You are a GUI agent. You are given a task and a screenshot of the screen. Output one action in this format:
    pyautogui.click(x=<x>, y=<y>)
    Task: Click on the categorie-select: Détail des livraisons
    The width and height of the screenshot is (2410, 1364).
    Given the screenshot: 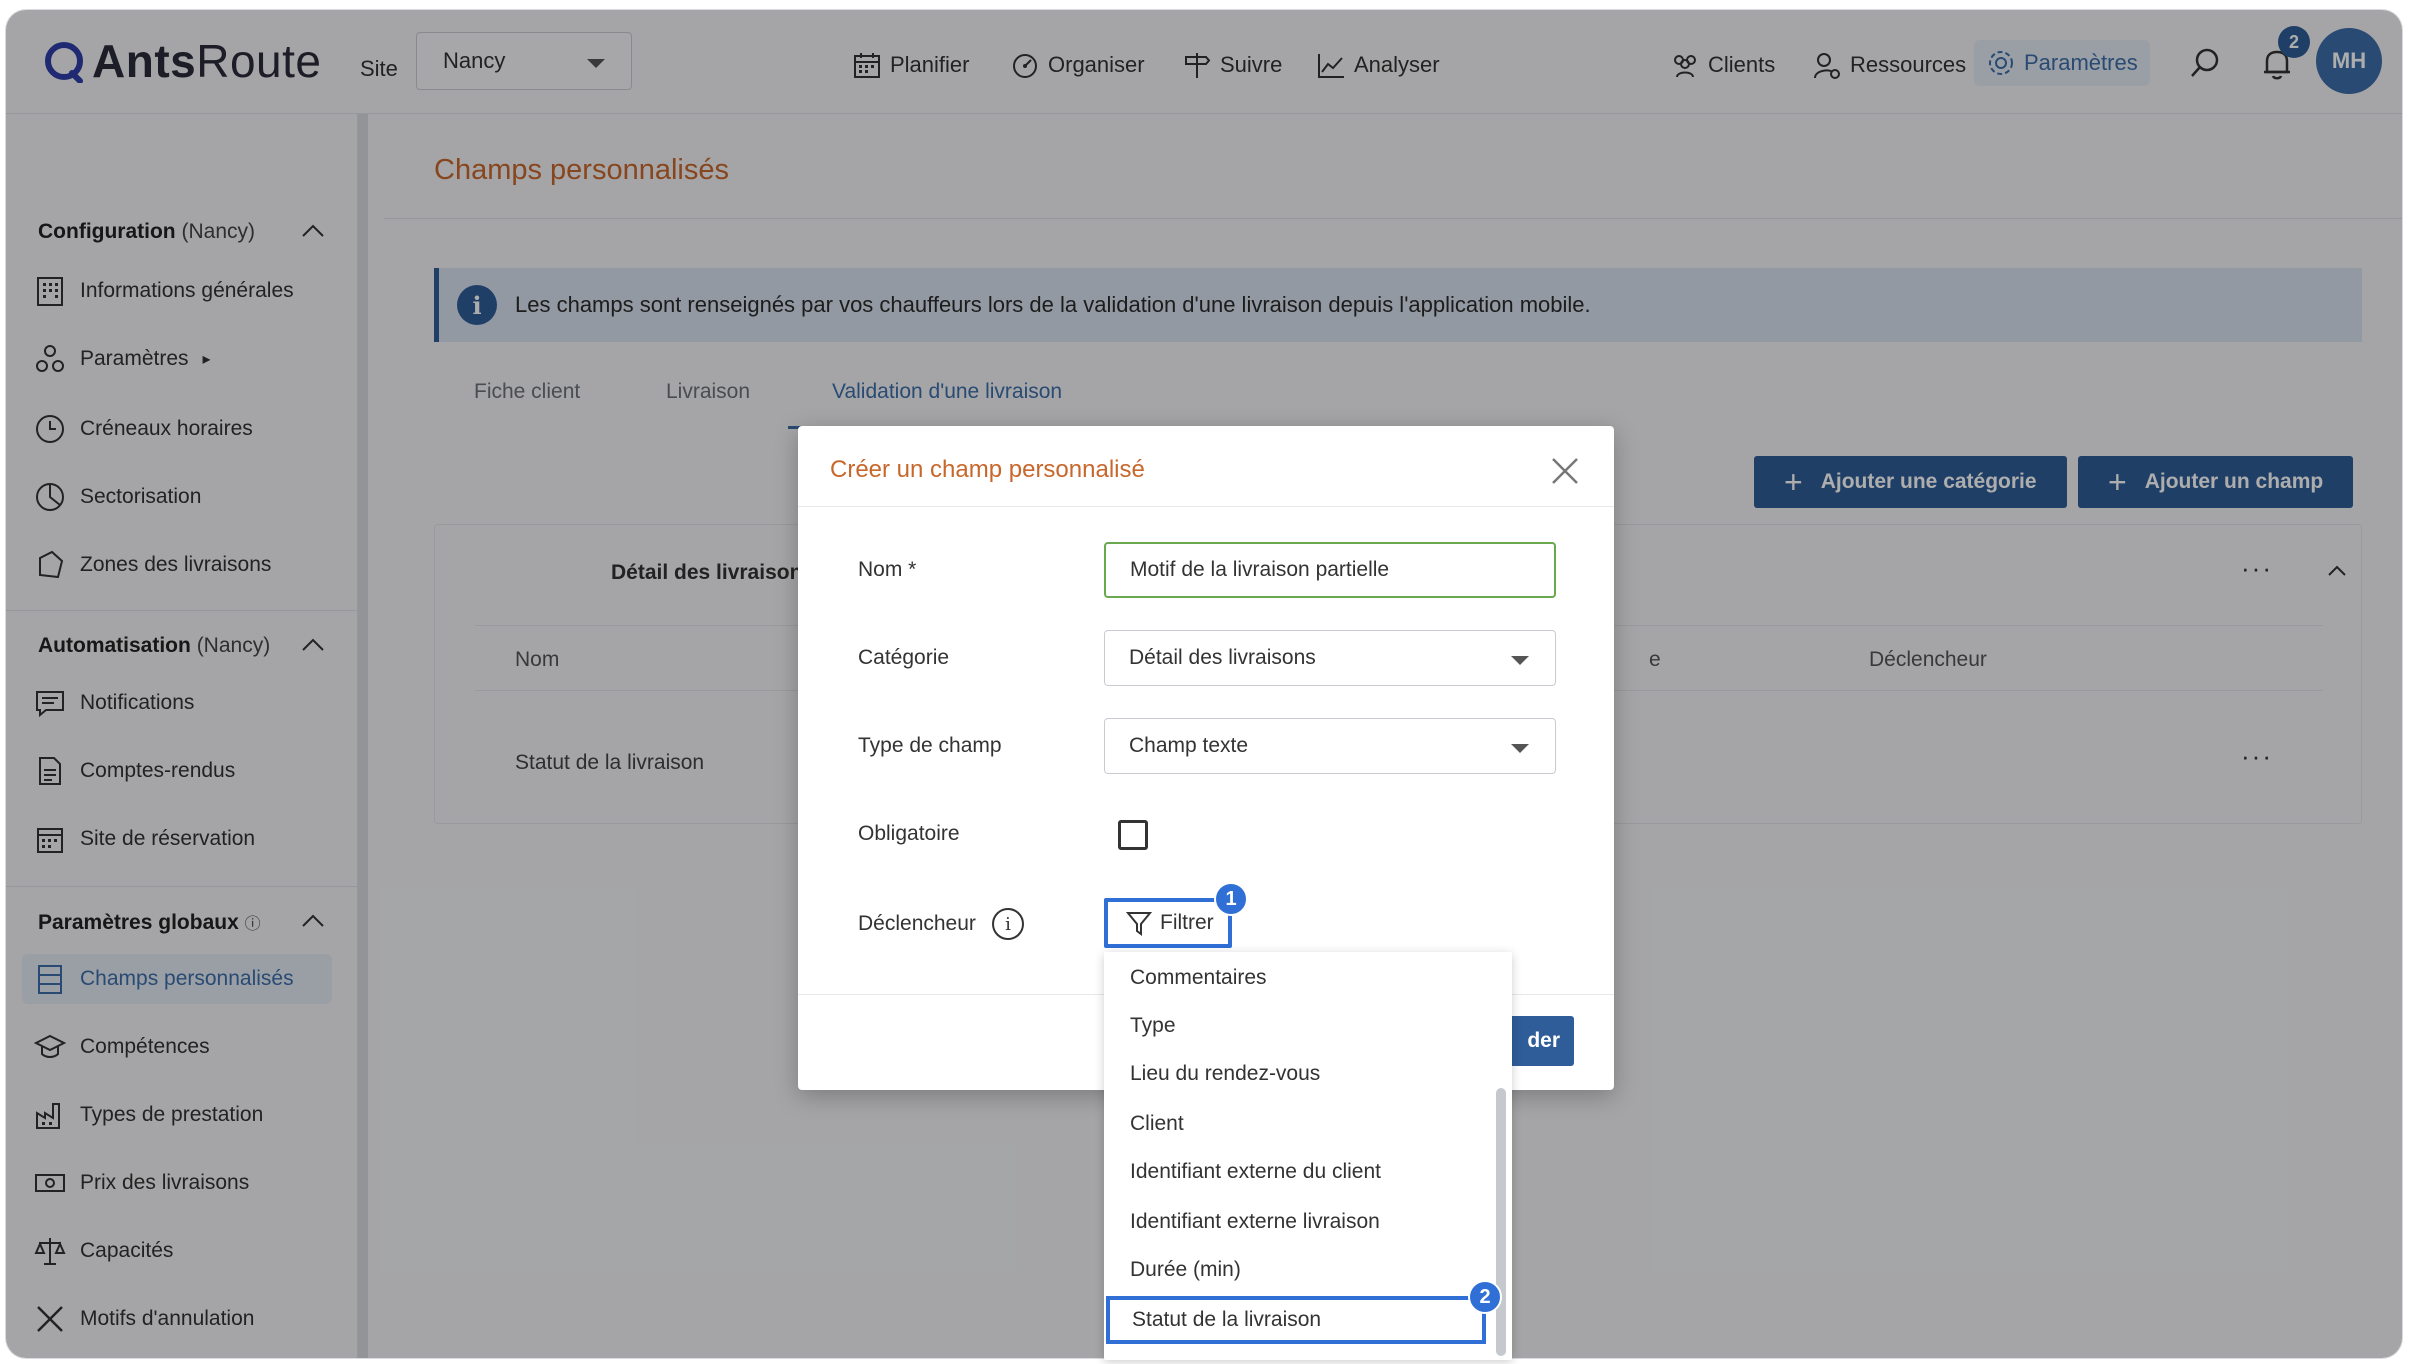 What is the action you would take?
    pyautogui.click(x=1330, y=658)
    